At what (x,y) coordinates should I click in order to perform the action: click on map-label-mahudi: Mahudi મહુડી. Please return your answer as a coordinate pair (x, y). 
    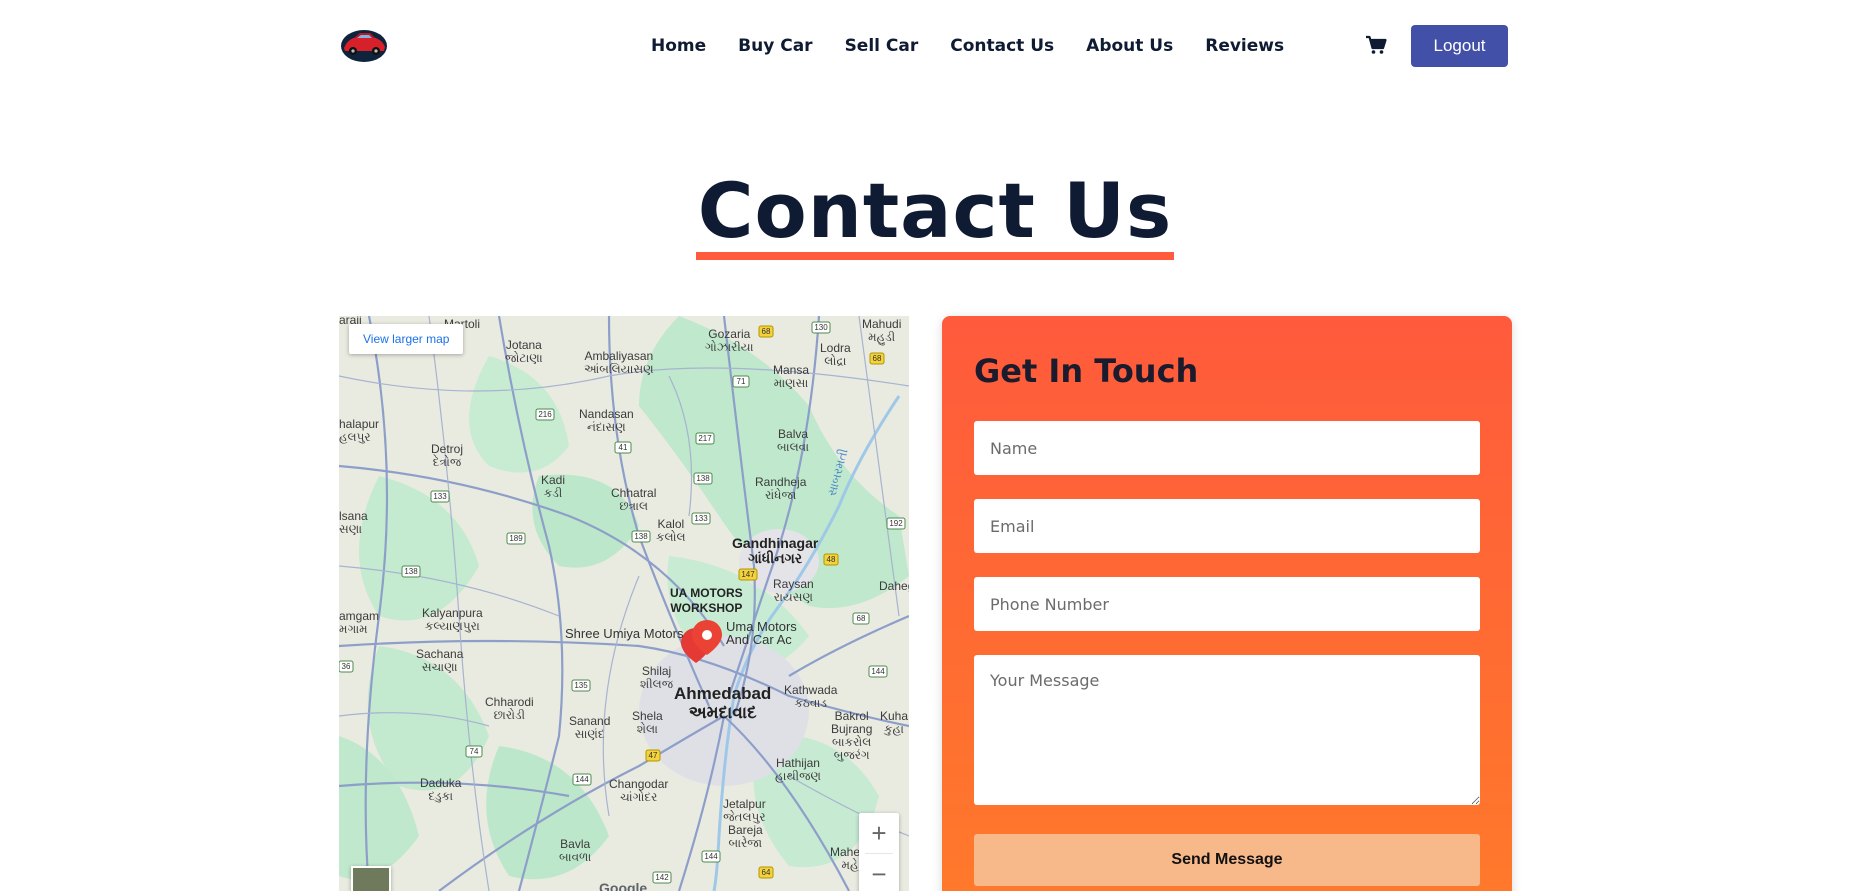
    Looking at the image, I should click on (882, 330).